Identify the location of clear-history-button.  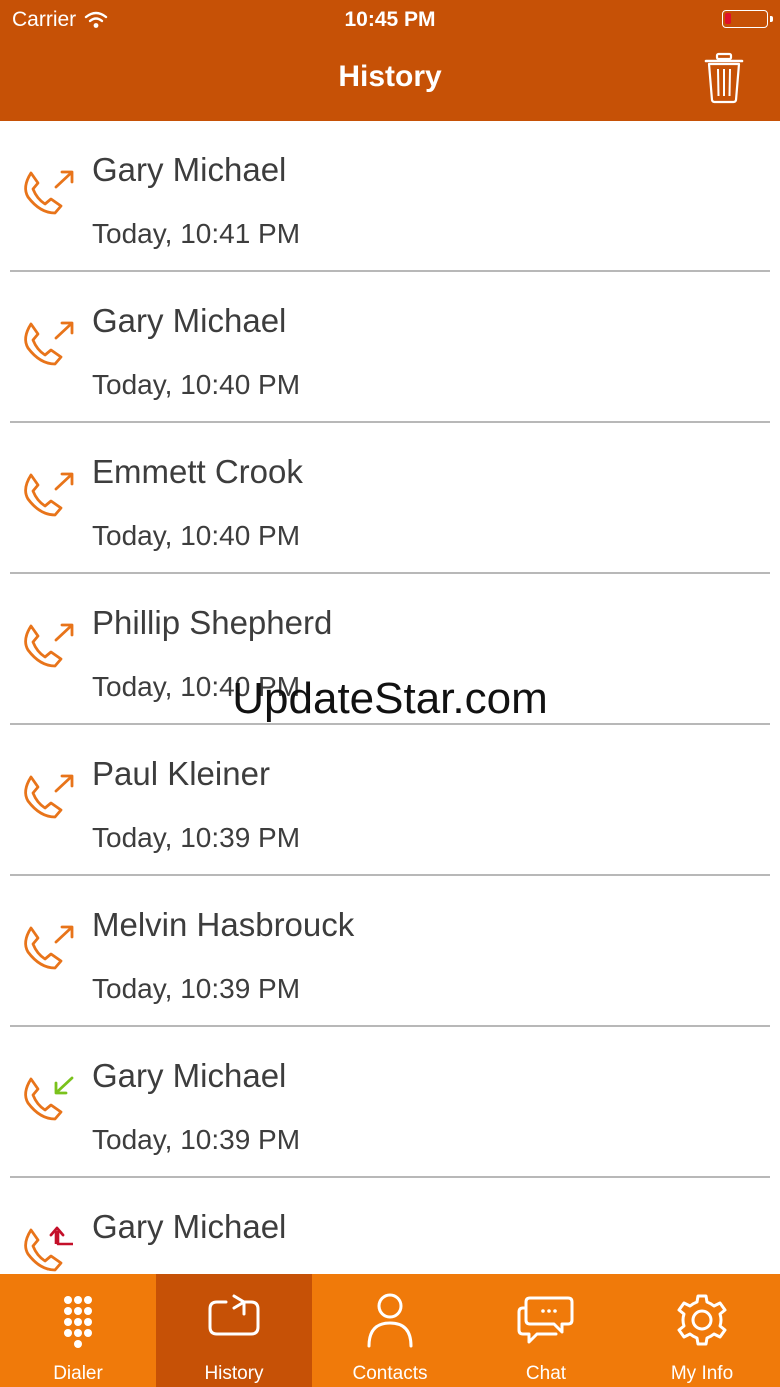
(724, 78).